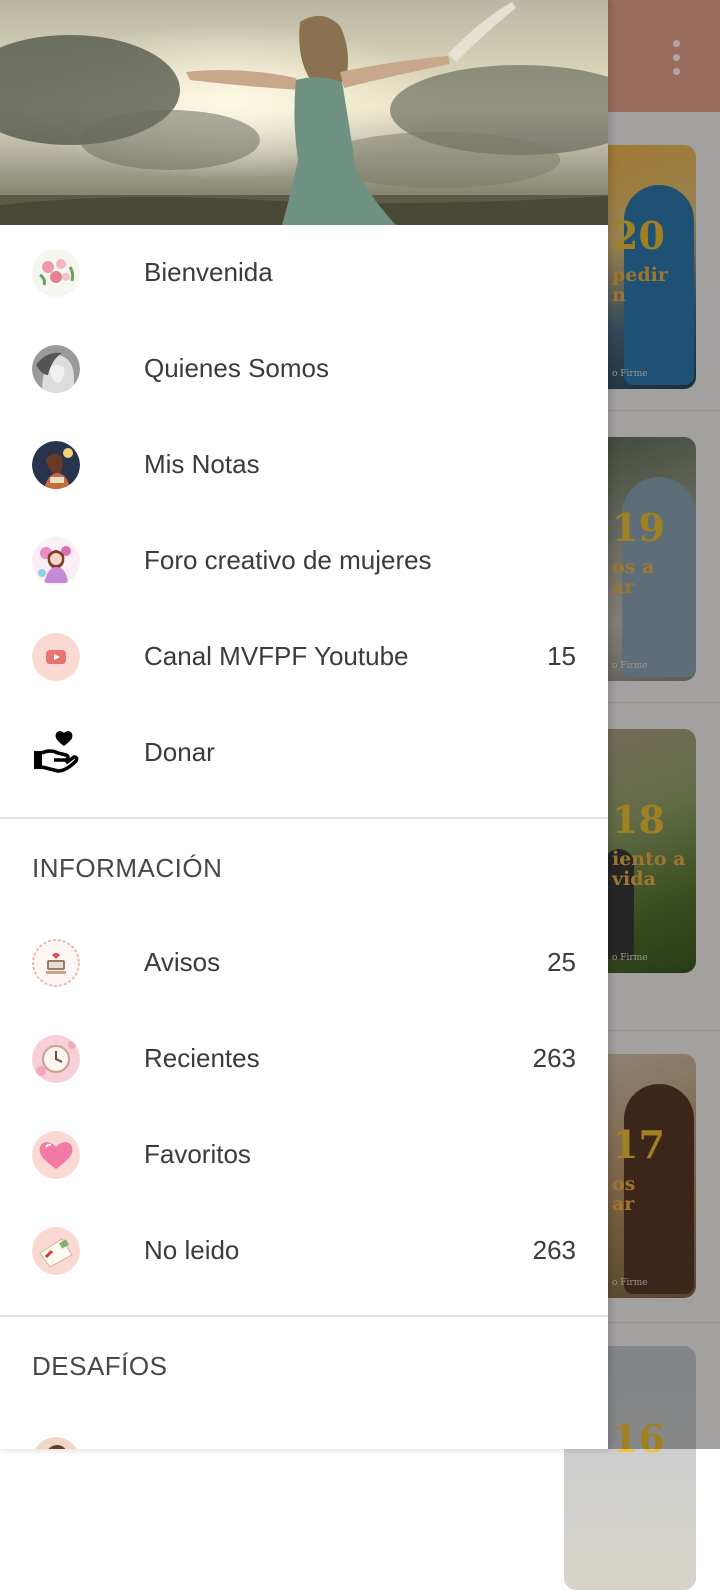  I want to click on drawer-item-label: Quienes Somos, so click(236, 368).